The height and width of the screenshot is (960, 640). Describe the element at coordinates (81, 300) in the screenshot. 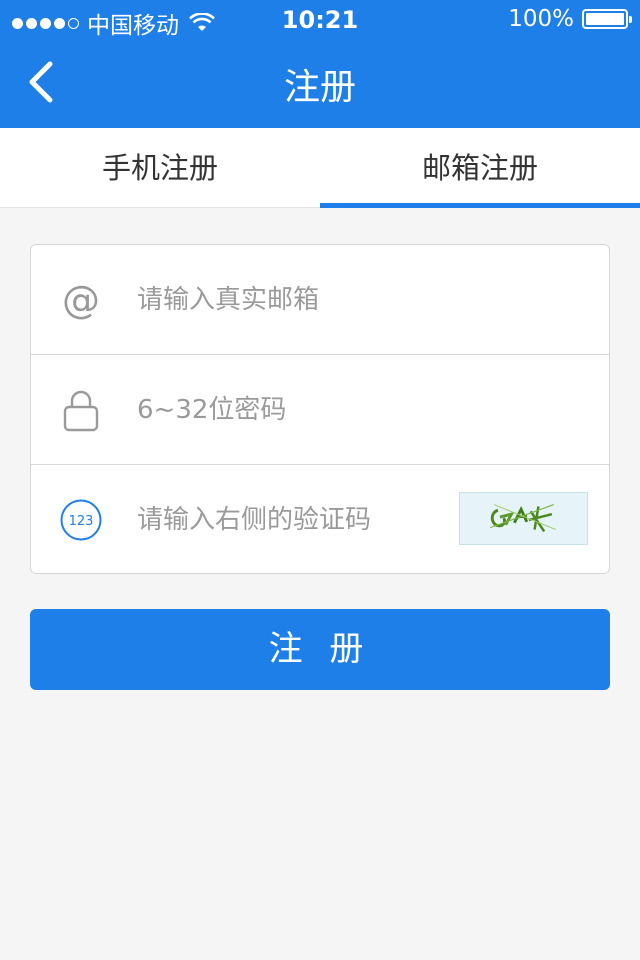

I see `at-icon: @` at that location.